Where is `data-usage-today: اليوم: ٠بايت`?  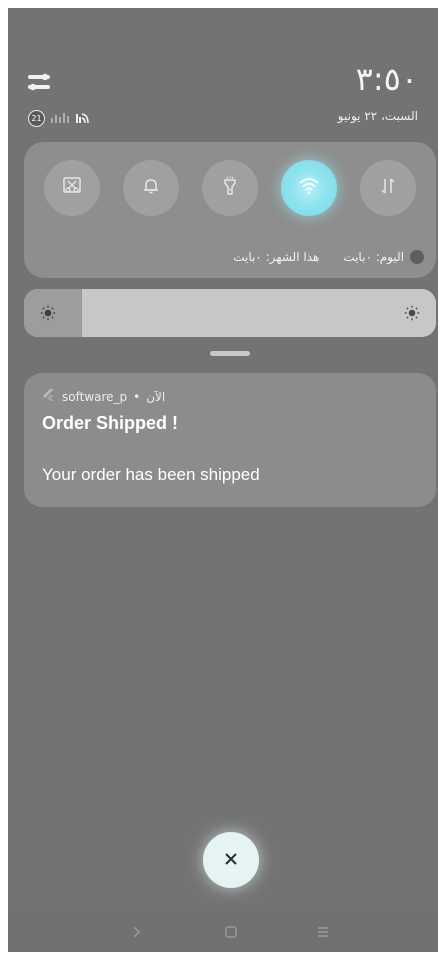 data-usage-today: اليوم: ٠بايت is located at coordinates (373, 257).